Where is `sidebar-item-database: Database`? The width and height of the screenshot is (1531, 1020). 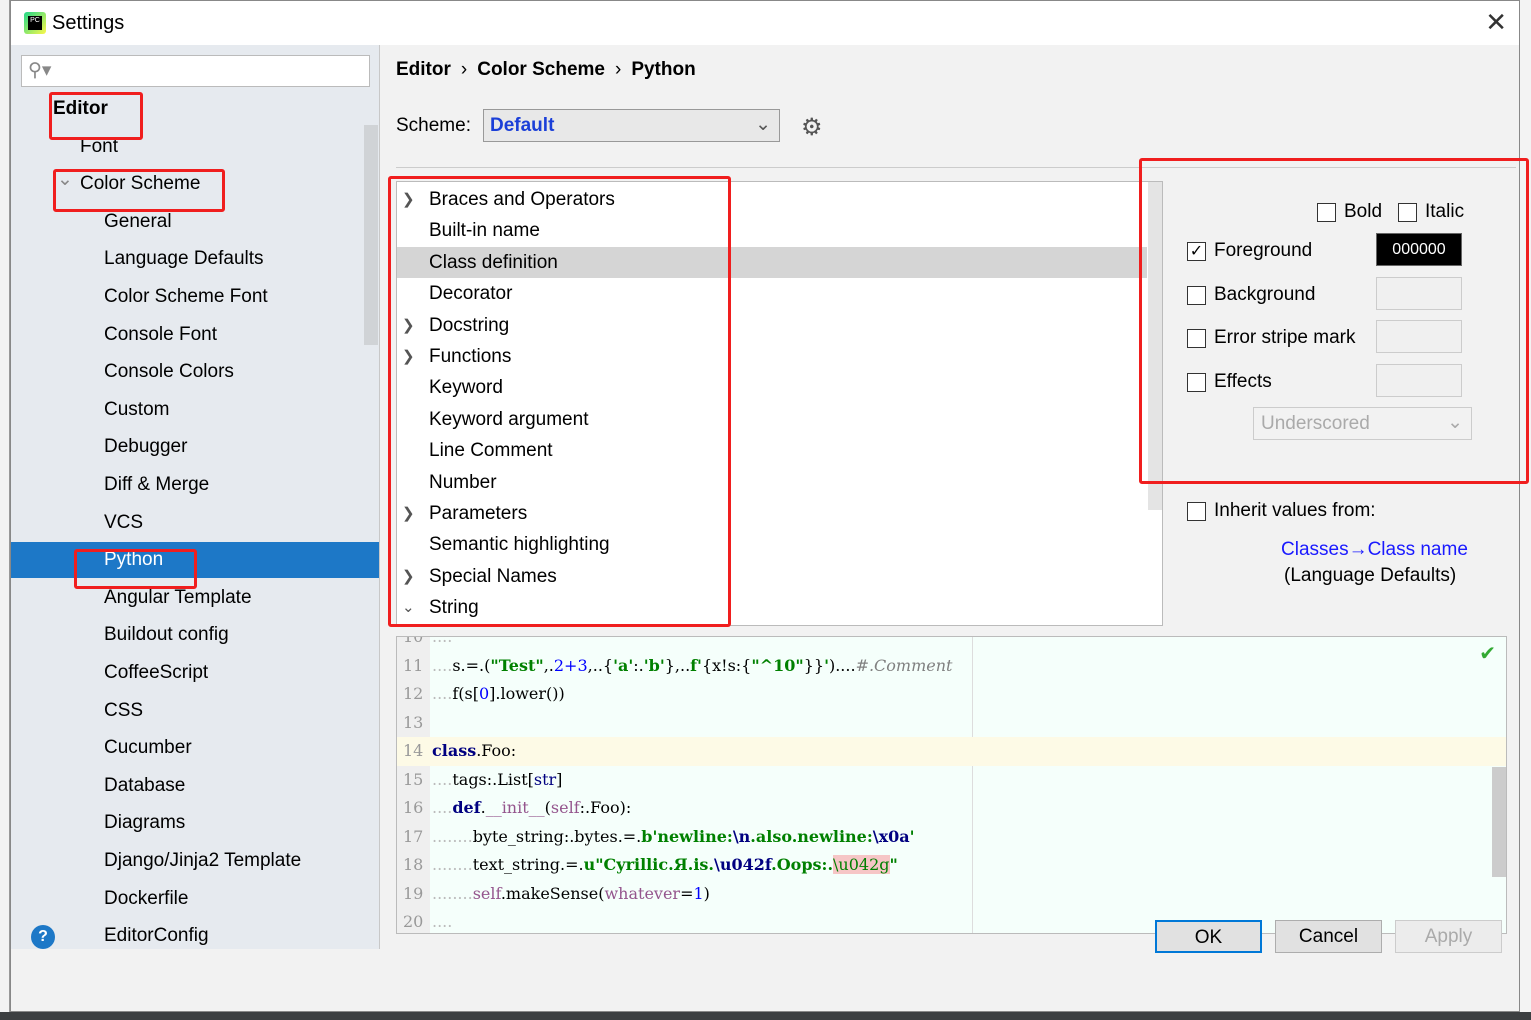 sidebar-item-database: Database is located at coordinates (98, 786).